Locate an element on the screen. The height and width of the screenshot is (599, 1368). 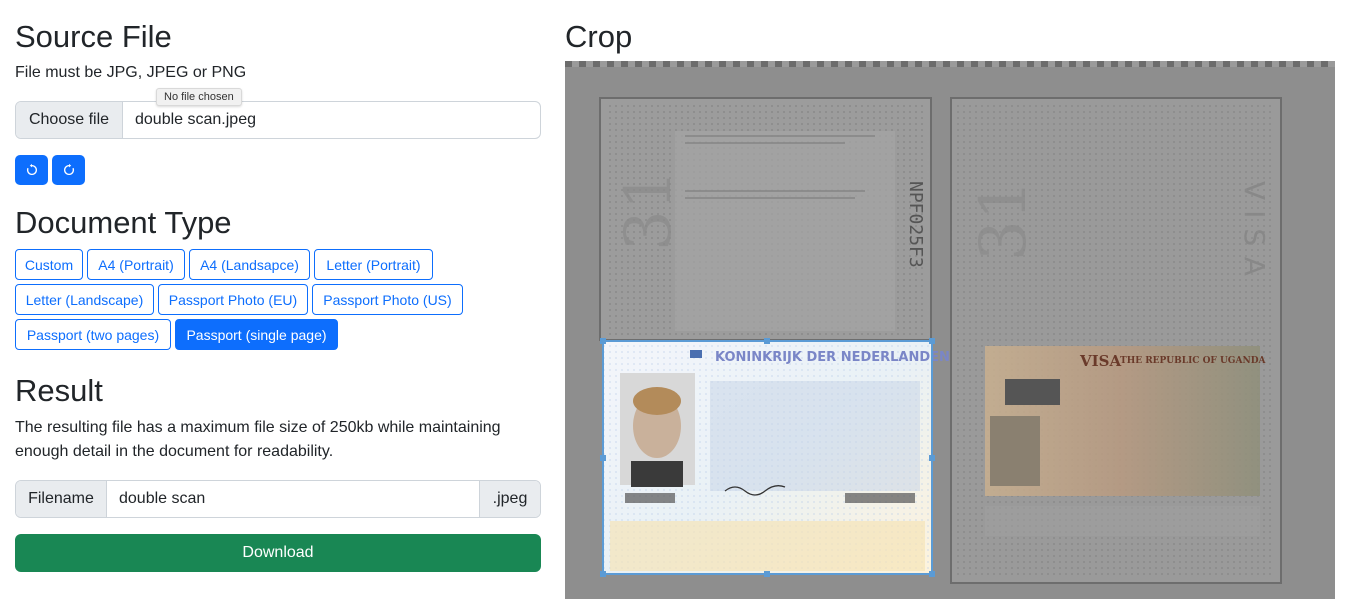
left-passport: 31 NPF025F3 is located at coordinates (765, 219).